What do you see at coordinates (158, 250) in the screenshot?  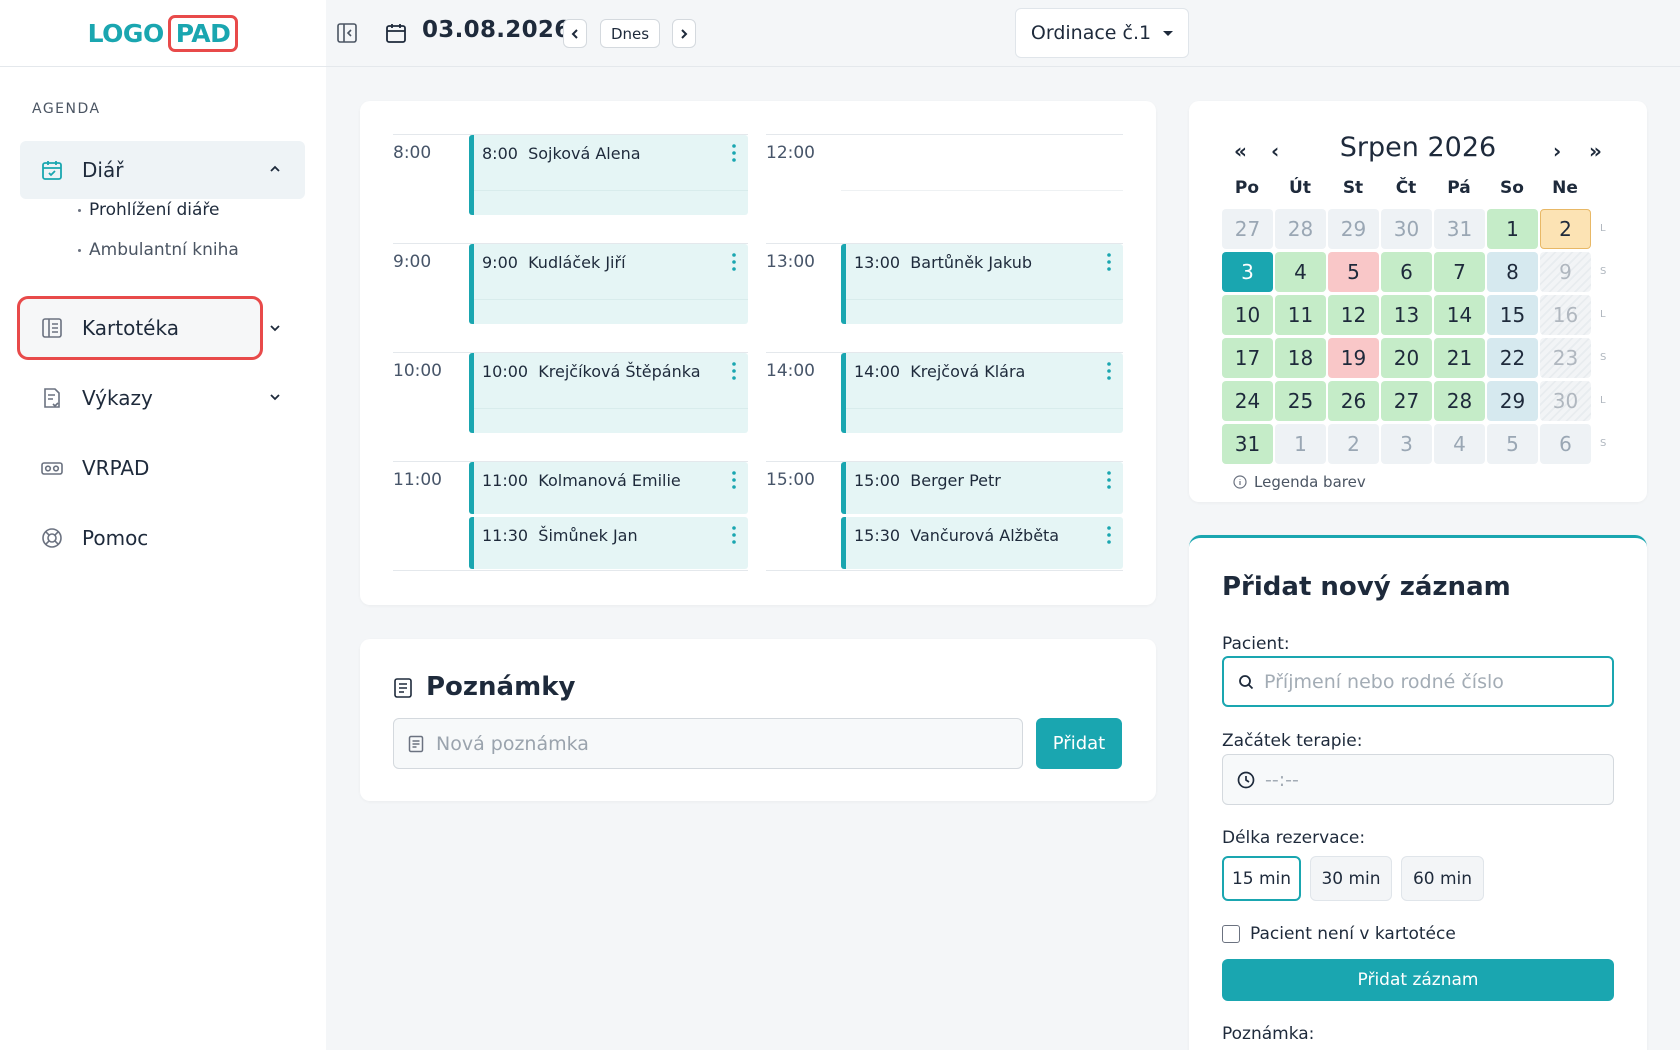 I see `sidebar-subitem-ambulantni: Ambulantní kniha` at bounding box center [158, 250].